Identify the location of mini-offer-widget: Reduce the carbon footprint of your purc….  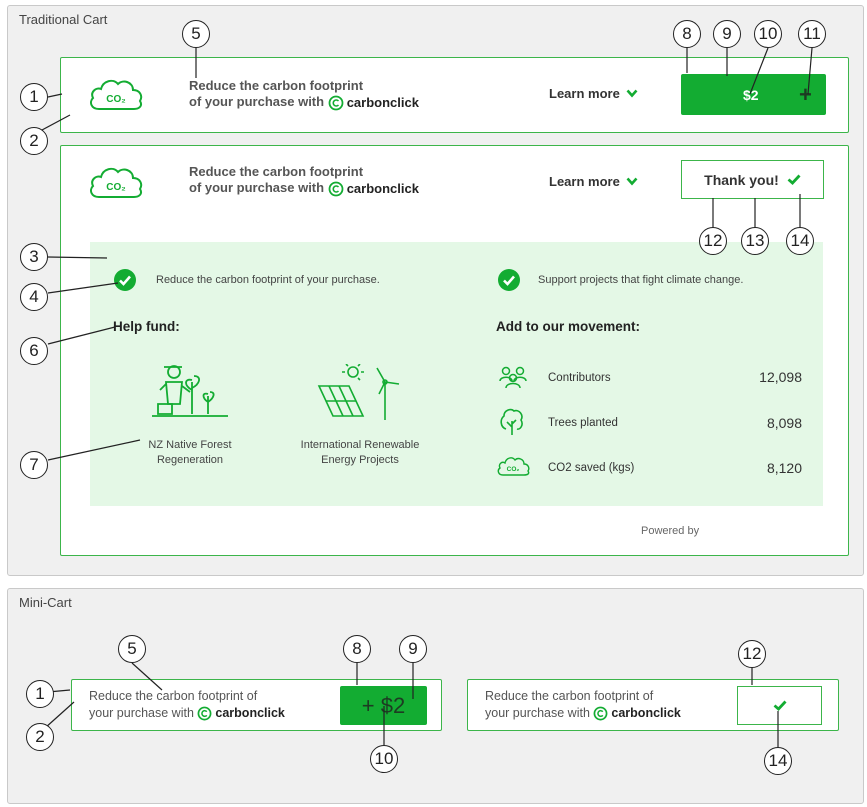
(256, 705).